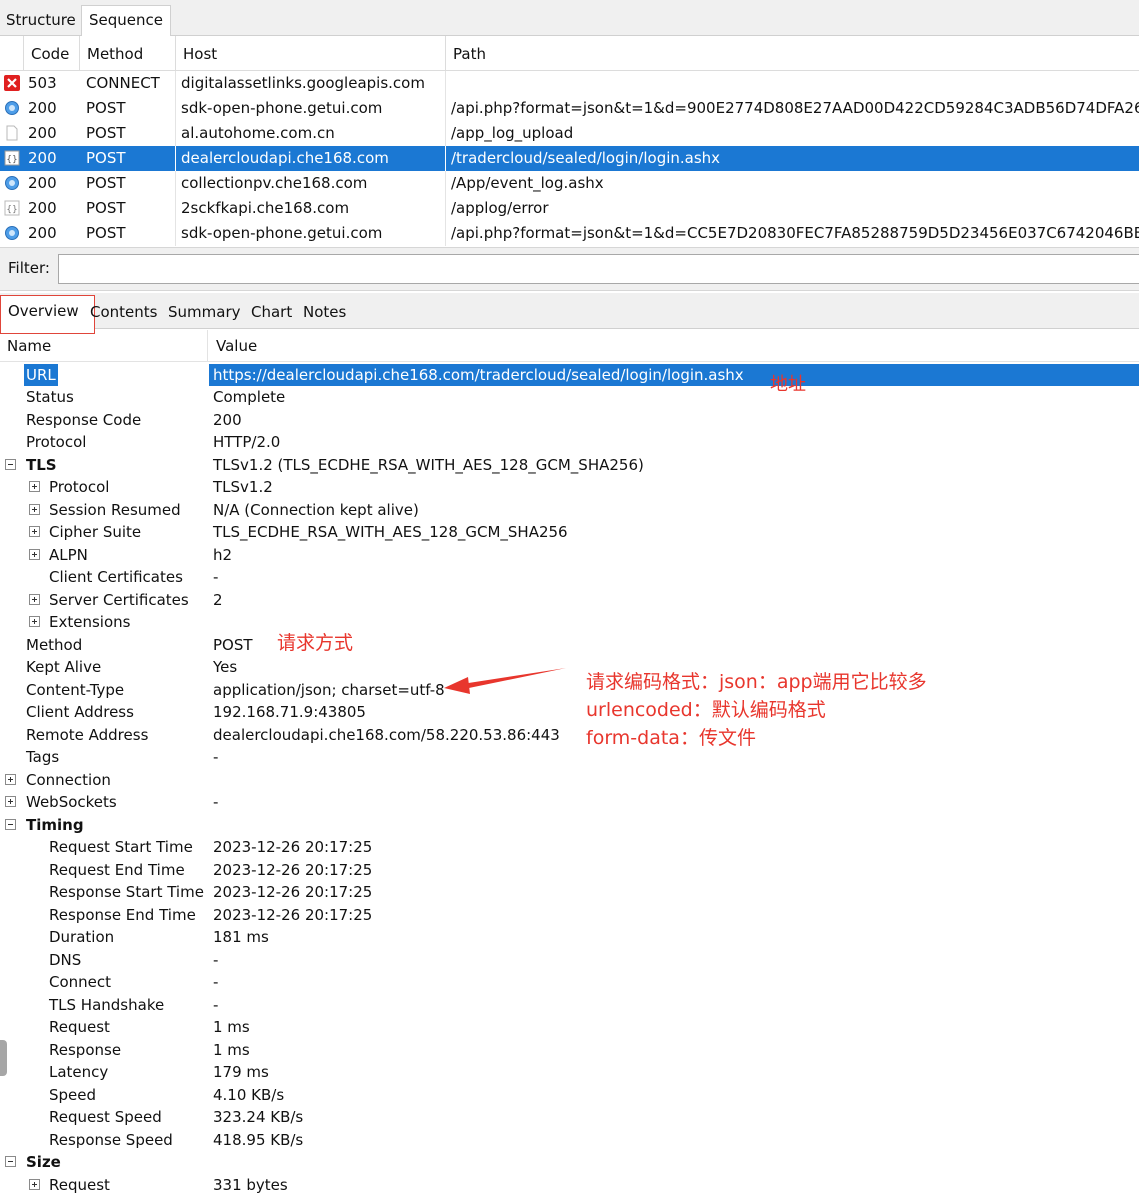  What do you see at coordinates (310, 158) in the screenshot?
I see `cell-host: dealercloudapi.che168.com` at bounding box center [310, 158].